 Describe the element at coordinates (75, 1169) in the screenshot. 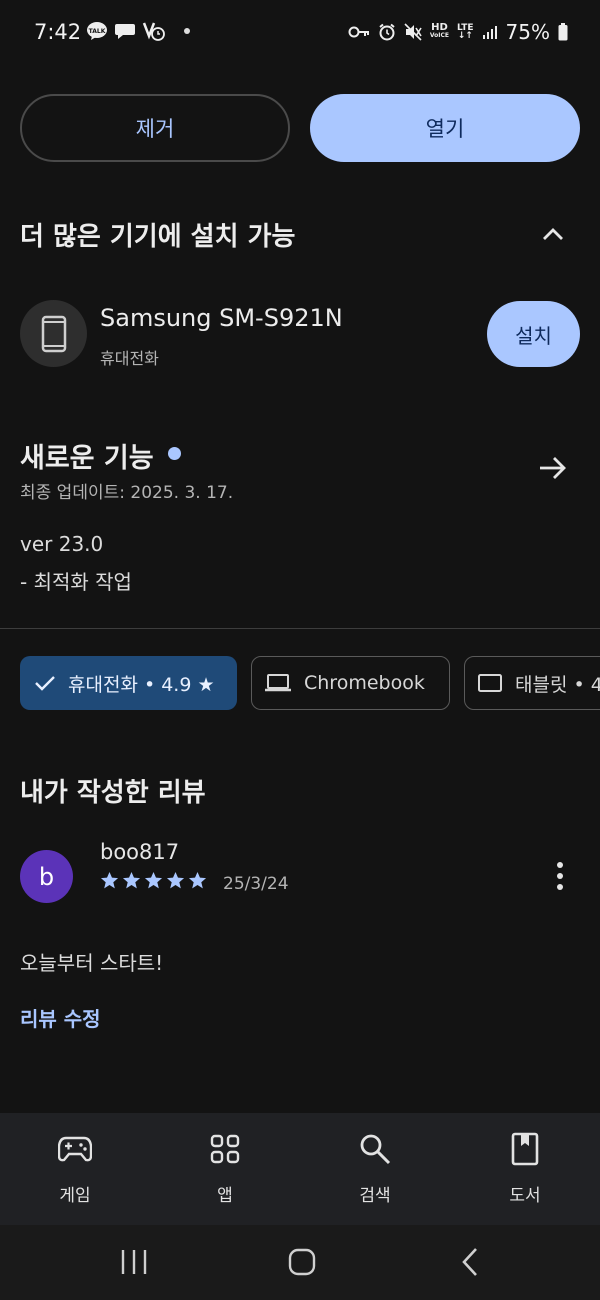

I see `nav-item-games: 게임` at that location.